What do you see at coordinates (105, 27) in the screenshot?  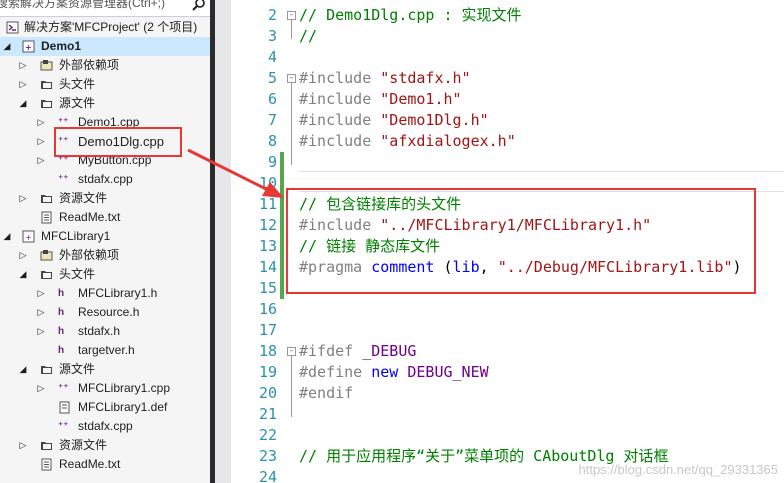 I see `tree-item-solution: 解决方案'MFCProject' (2 个项目)` at bounding box center [105, 27].